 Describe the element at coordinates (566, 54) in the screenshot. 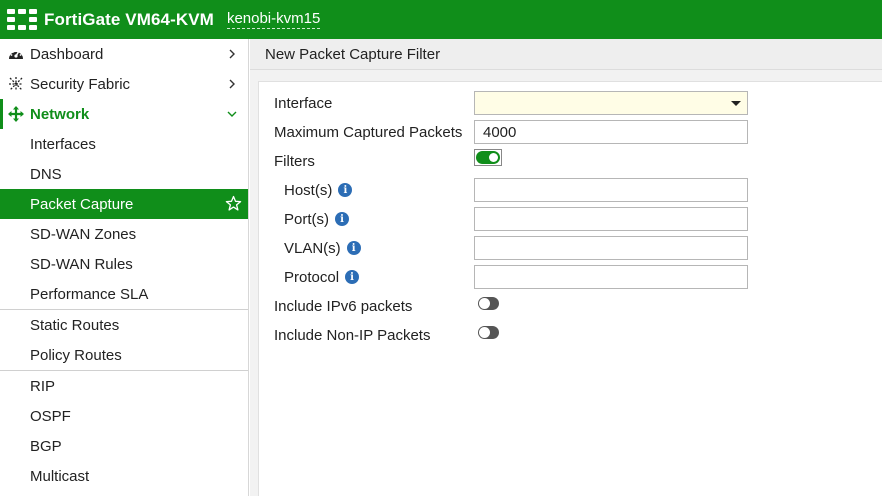

I see `page-title-bar: New Packet Capture Filter` at that location.